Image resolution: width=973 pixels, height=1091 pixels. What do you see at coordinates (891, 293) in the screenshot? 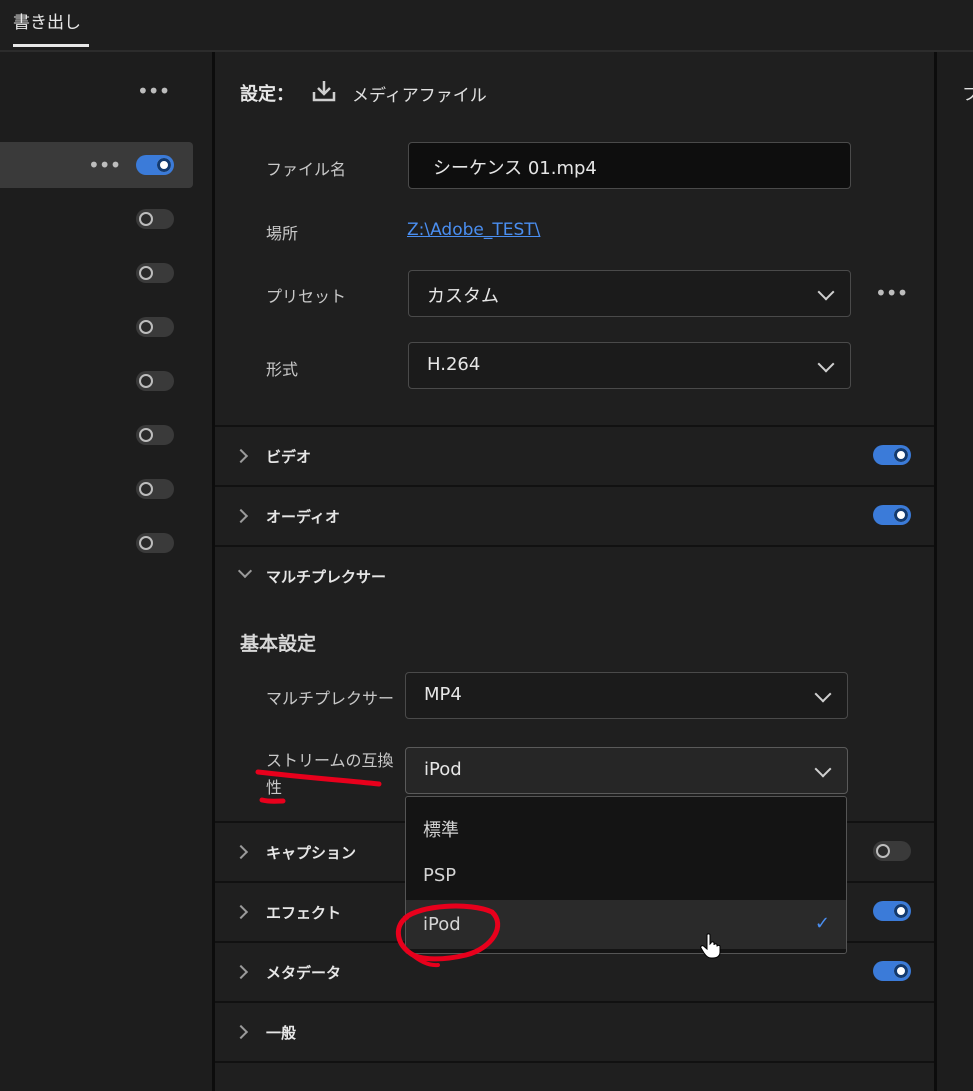
I see `preset-more-icon: •••` at bounding box center [891, 293].